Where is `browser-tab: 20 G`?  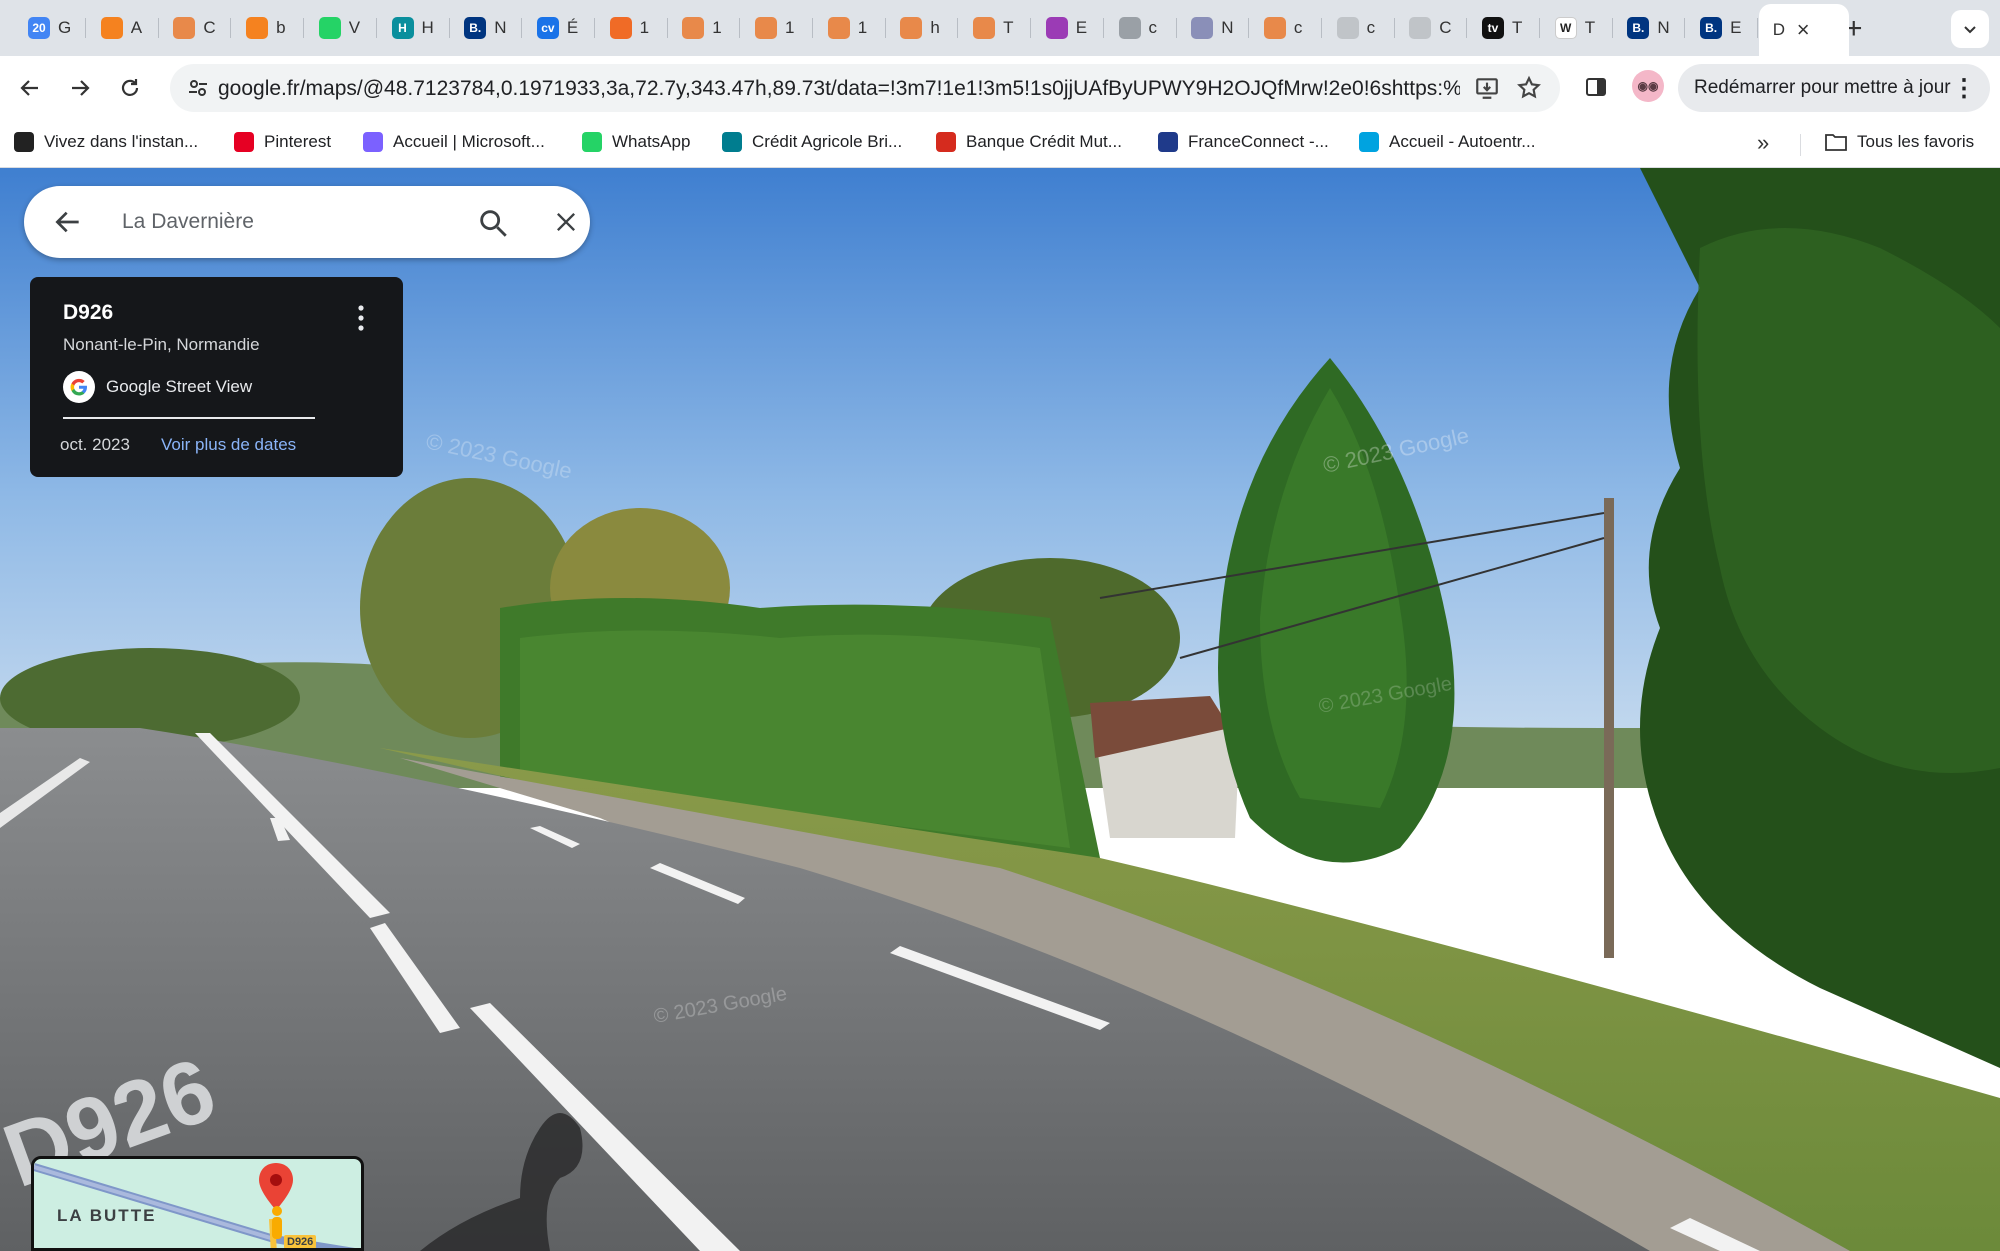 browser-tab: 20 G is located at coordinates (50, 28).